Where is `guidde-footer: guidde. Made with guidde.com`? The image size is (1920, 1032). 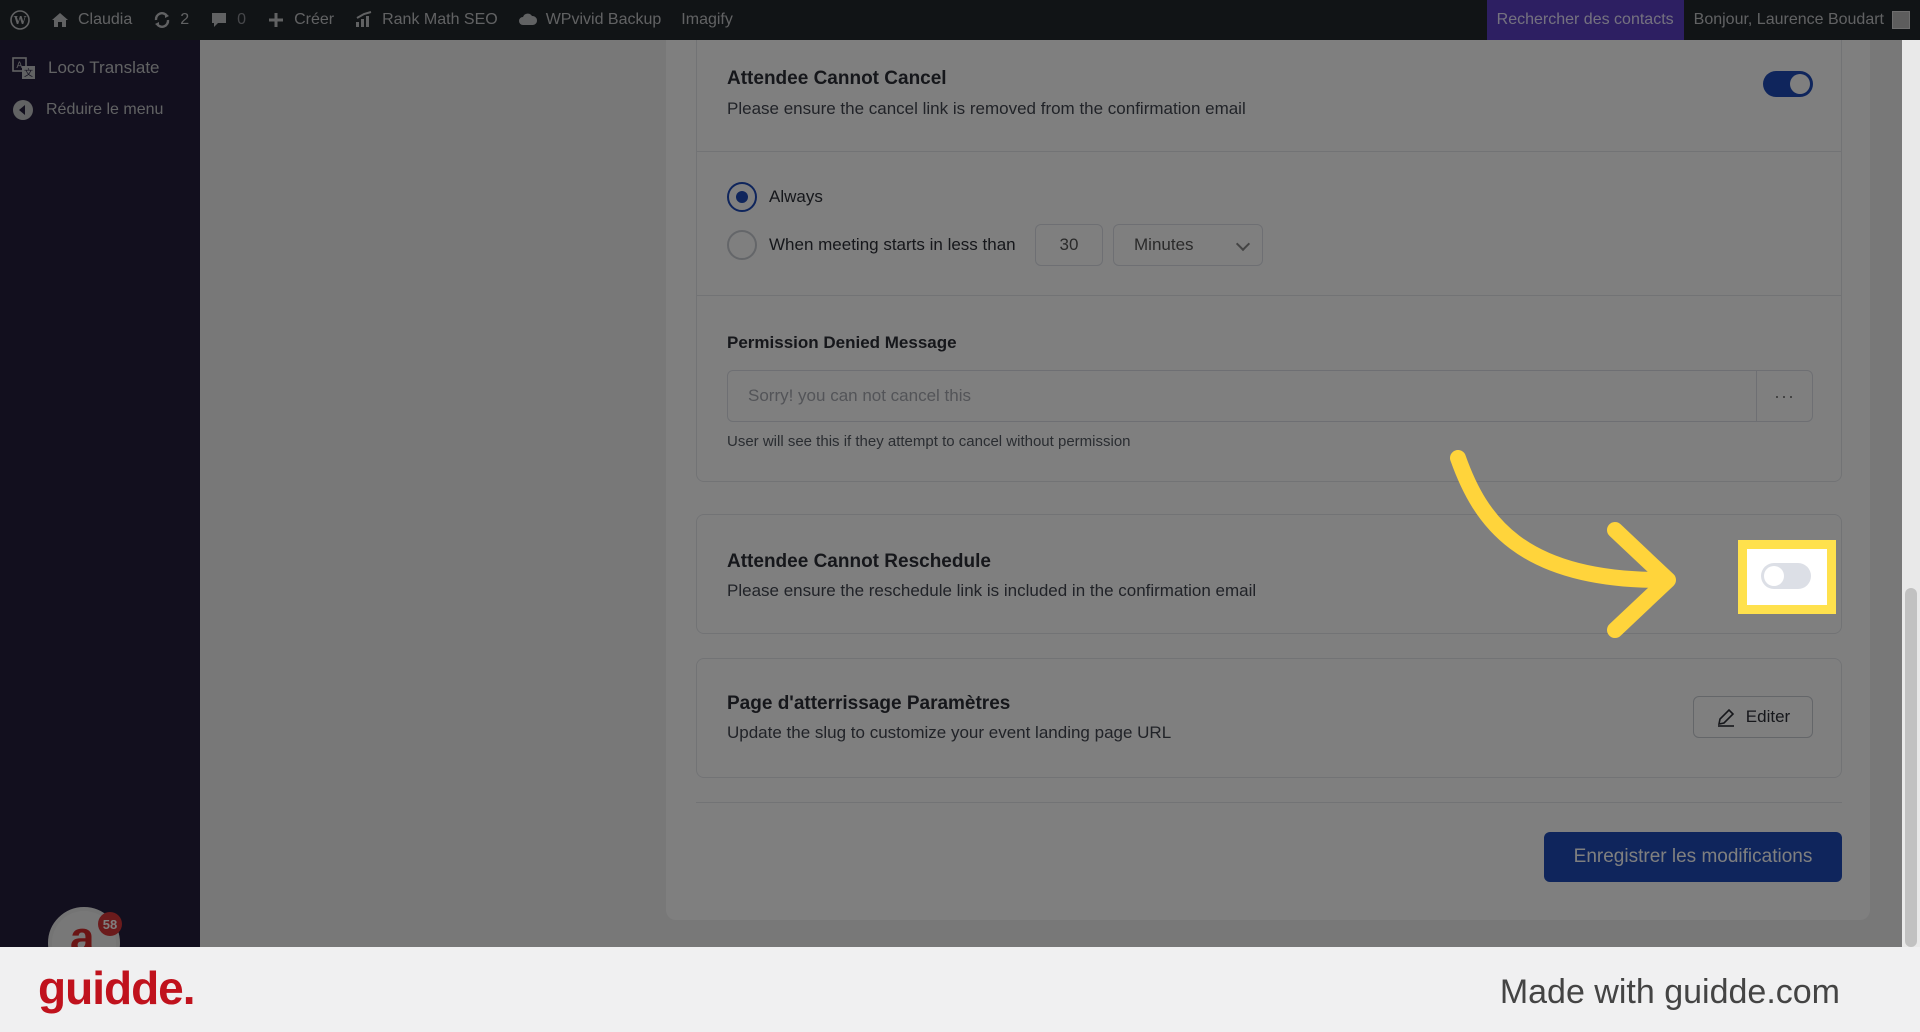
guidde-footer: guidde. Made with guidde.com is located at coordinates (960, 989).